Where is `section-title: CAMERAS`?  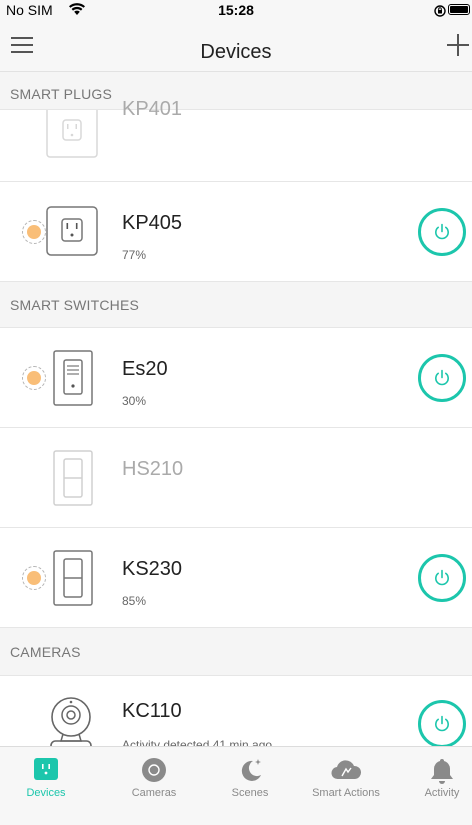
section-title: CAMERAS is located at coordinates (45, 652).